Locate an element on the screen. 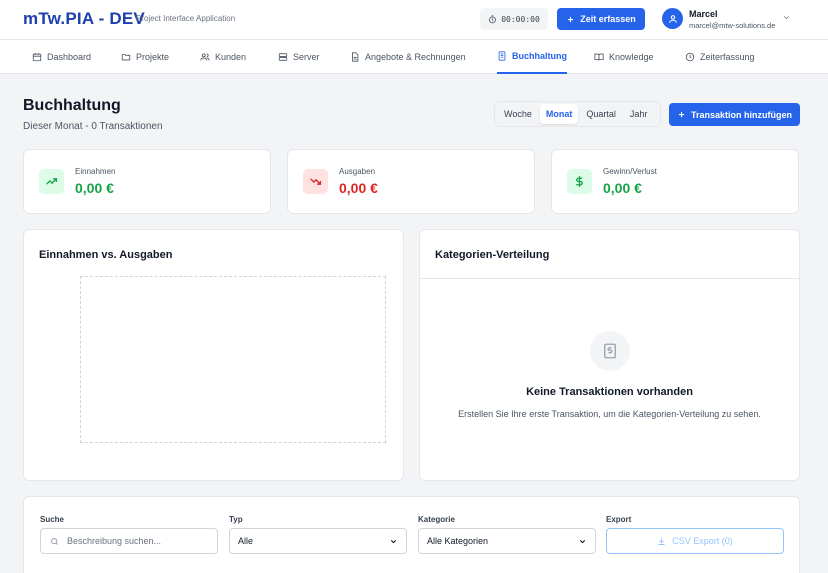 The height and width of the screenshot is (573, 828). clock-icon is located at coordinates (690, 57).